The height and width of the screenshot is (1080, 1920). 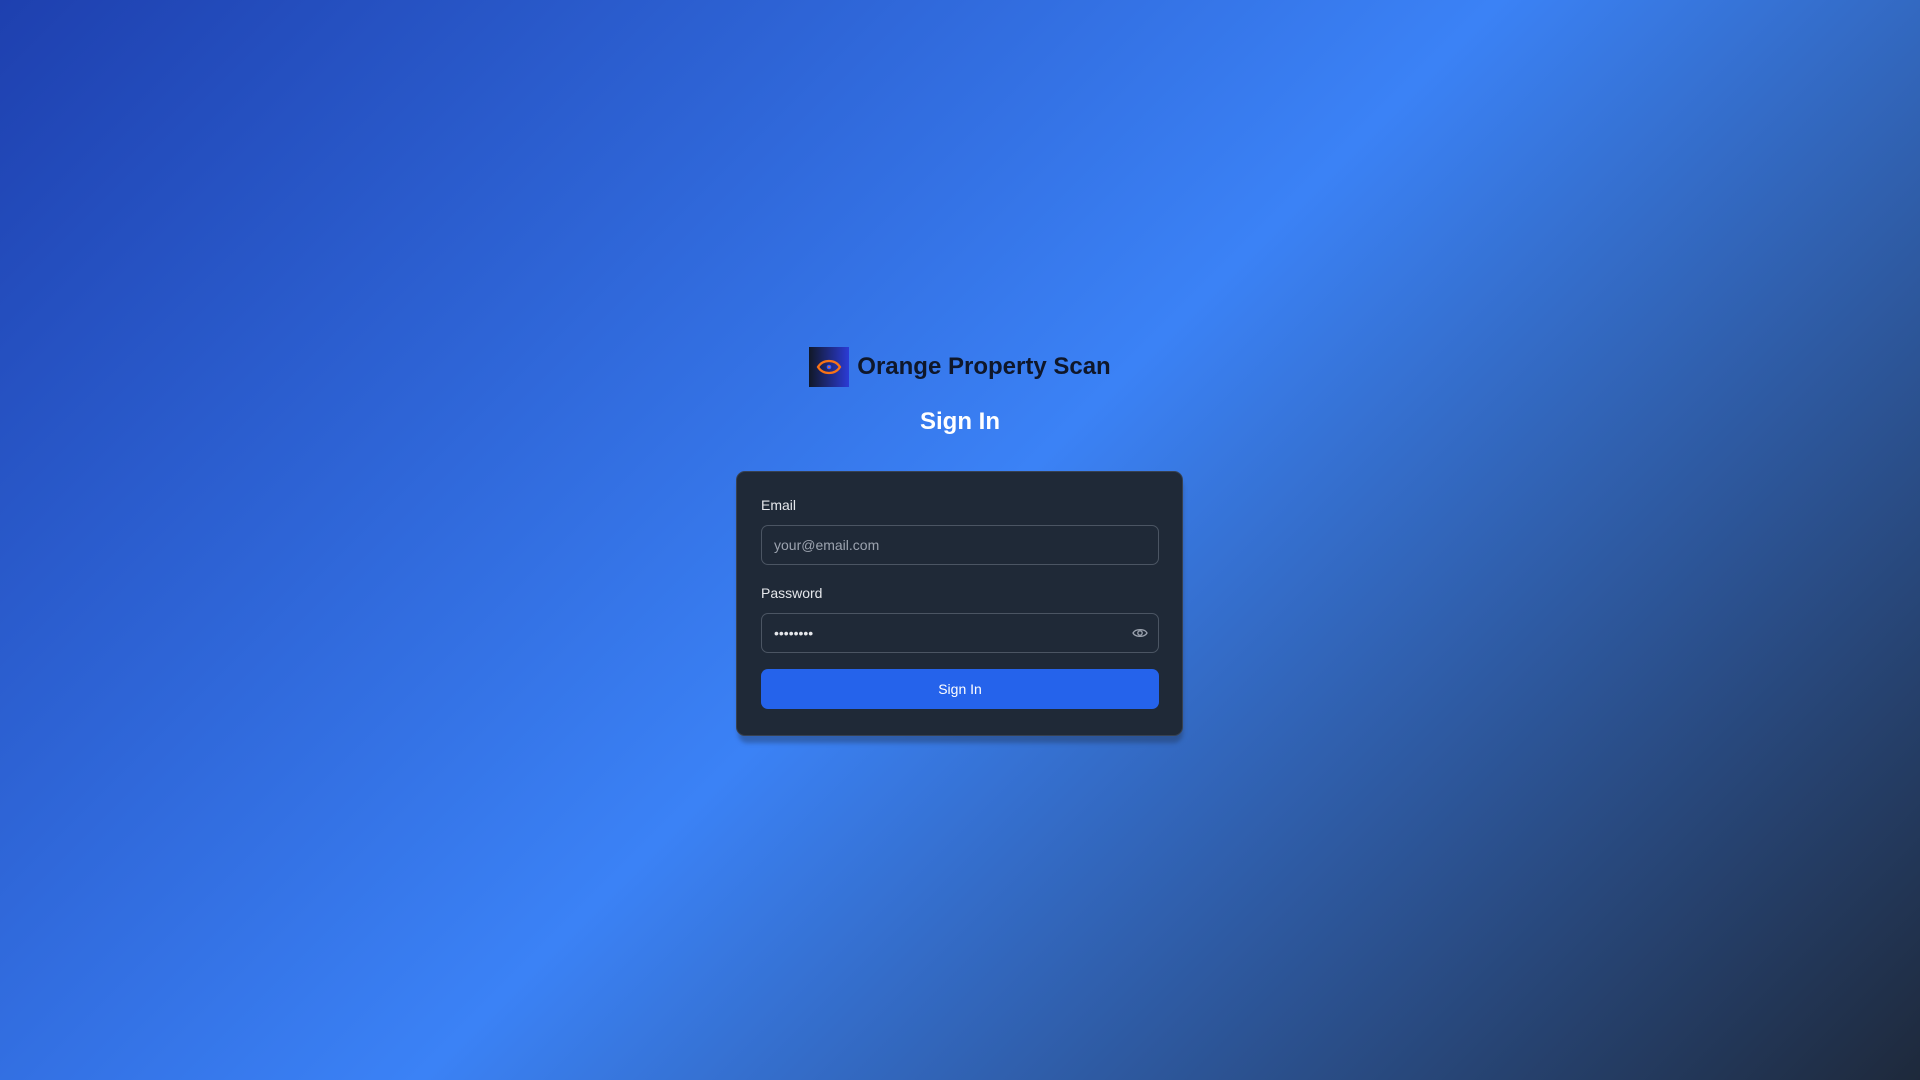 I want to click on brand-header: Orange Property Scan, so click(x=960, y=367).